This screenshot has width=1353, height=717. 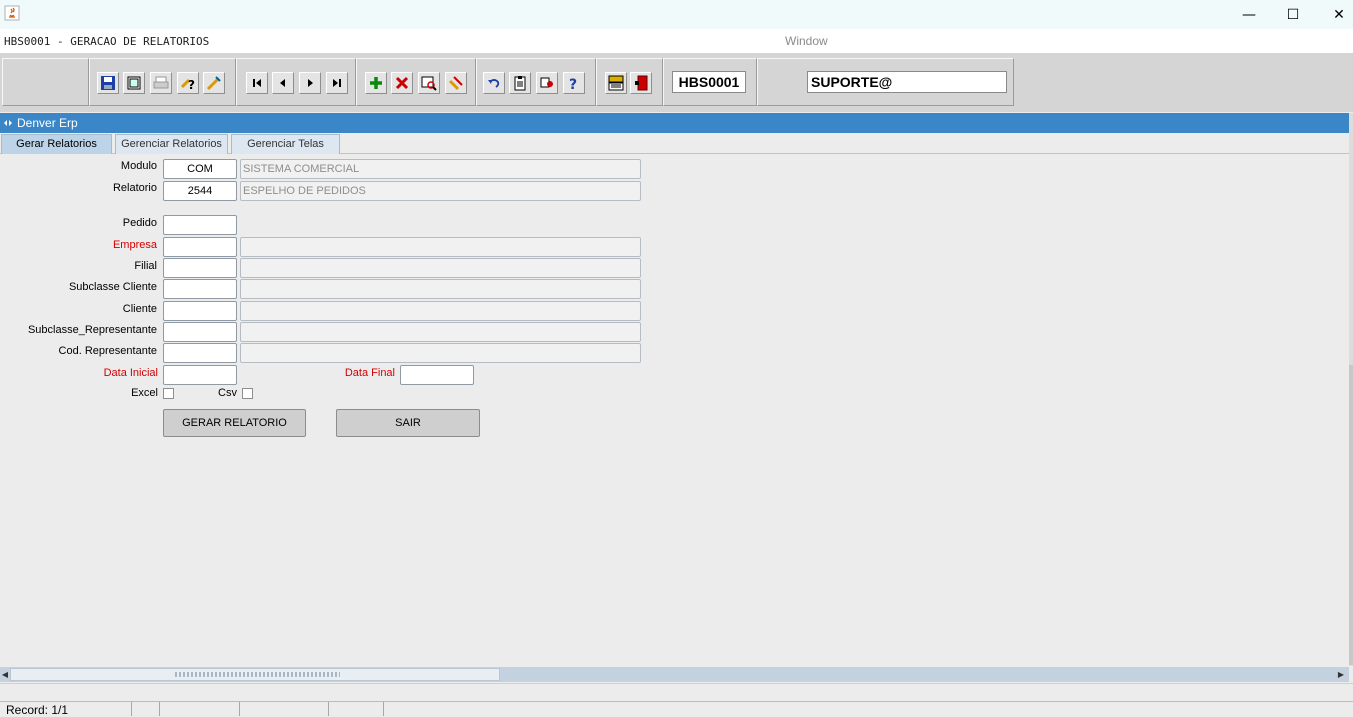 I want to click on vertical-scroll-thumb, so click(x=1351, y=515).